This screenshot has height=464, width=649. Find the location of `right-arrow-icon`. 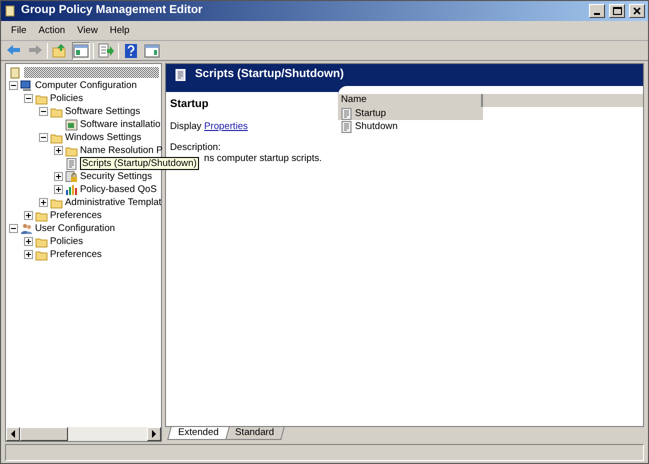

right-arrow-icon is located at coordinates (154, 434).